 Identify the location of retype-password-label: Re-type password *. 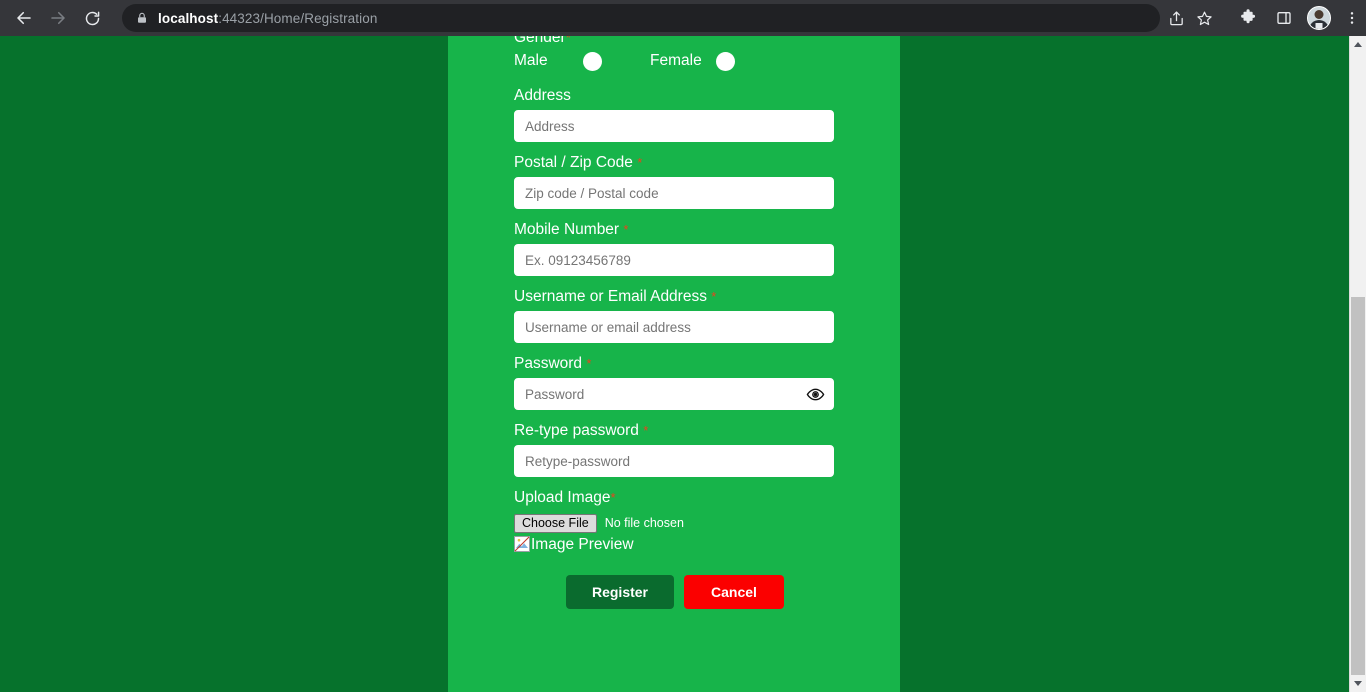
(675, 430).